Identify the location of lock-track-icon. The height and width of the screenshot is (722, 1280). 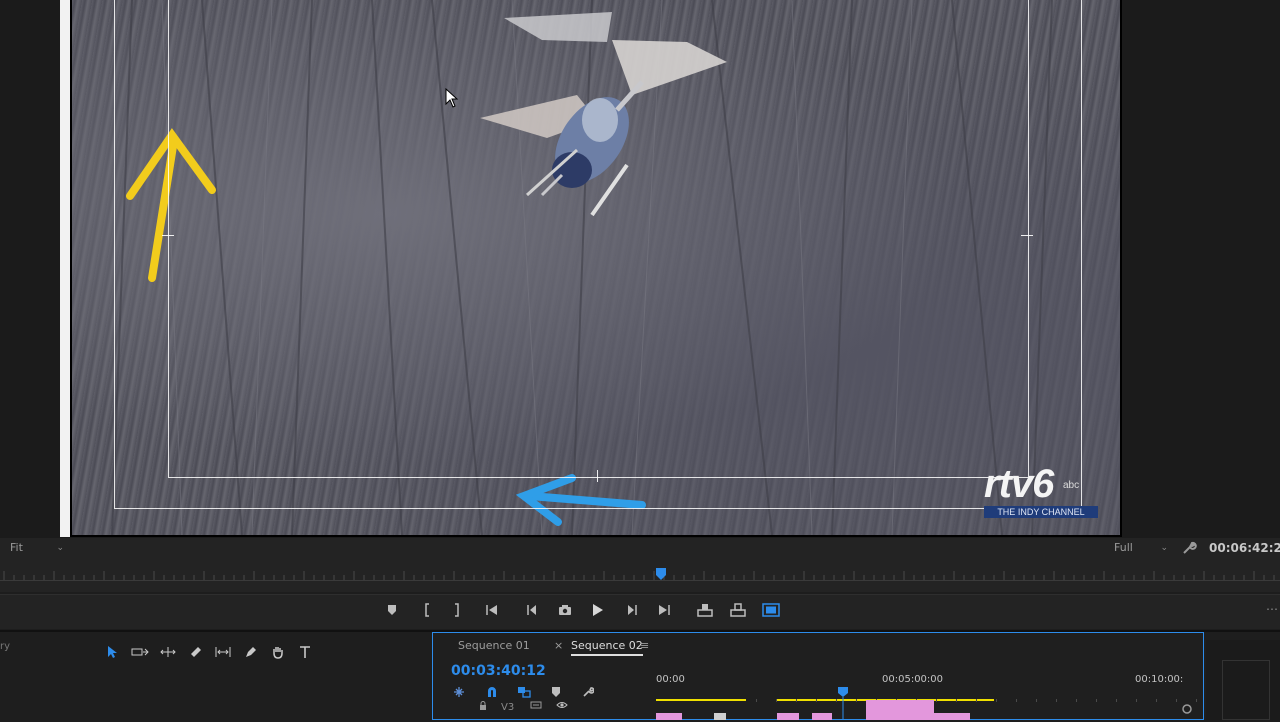
(483, 706).